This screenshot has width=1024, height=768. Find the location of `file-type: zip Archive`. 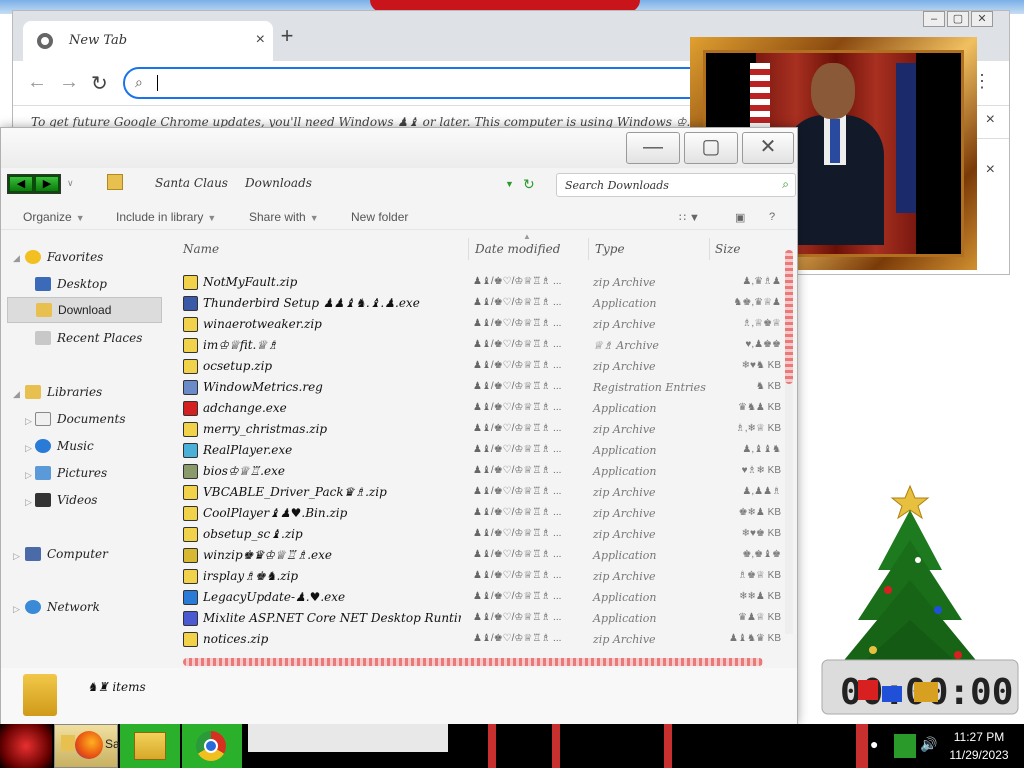

file-type: zip Archive is located at coordinates (624, 639).